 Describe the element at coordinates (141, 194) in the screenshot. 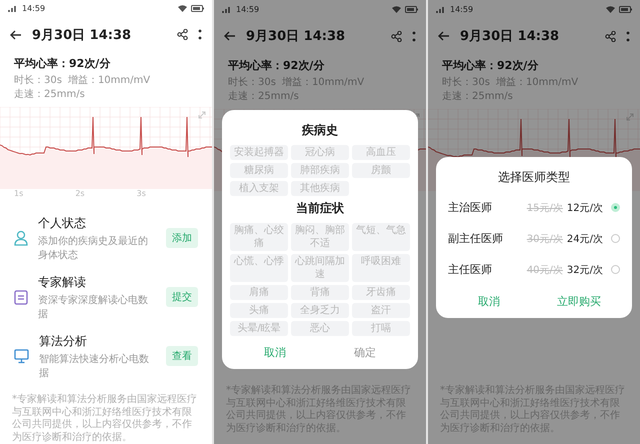

I see `time-axis-label: 3s` at that location.